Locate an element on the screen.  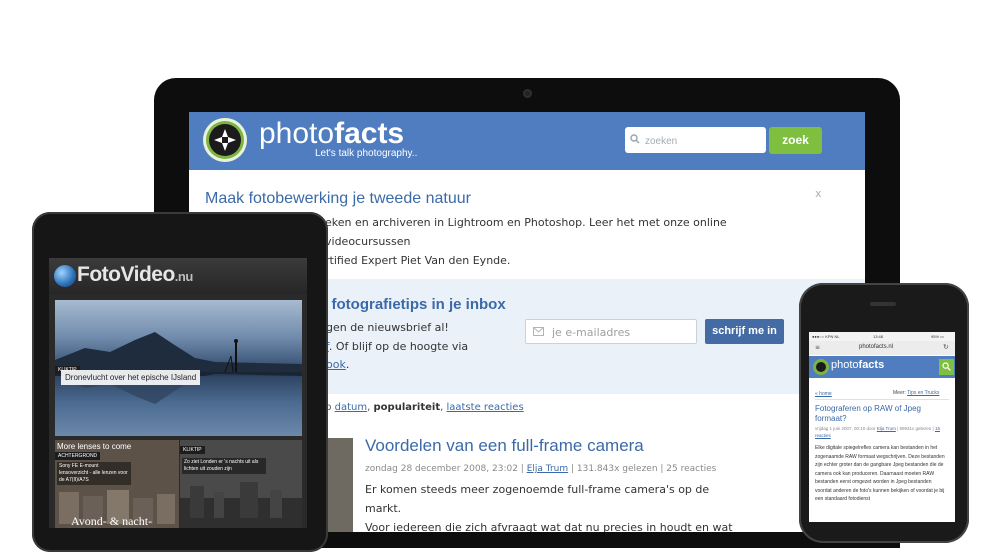
fotovideo-header: FotoVideo.nu is located at coordinates (178, 276).